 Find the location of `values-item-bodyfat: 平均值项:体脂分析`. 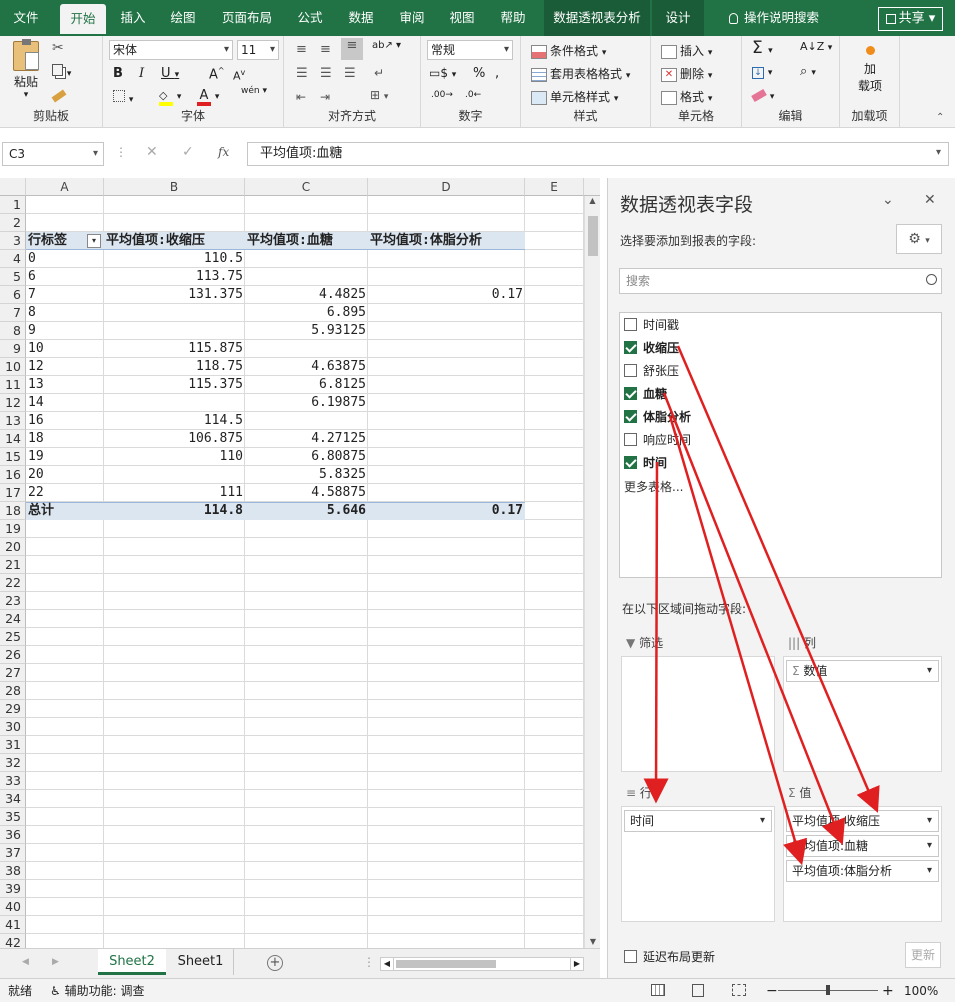

values-item-bodyfat: 平均值项:体脂分析 is located at coordinates (862, 871).